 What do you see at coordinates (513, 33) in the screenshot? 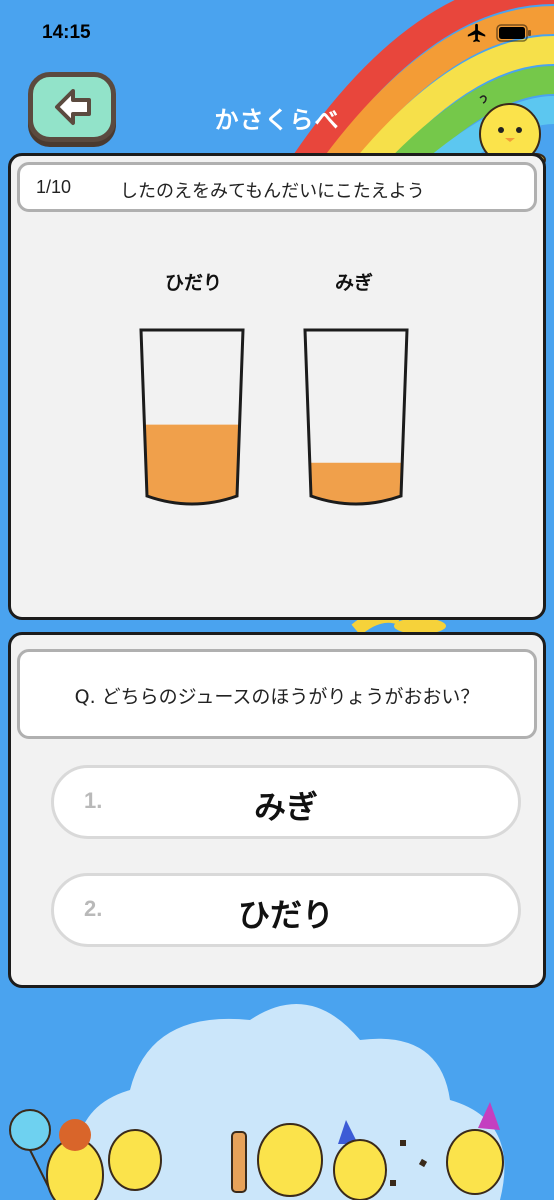
I see `battery-icon` at bounding box center [513, 33].